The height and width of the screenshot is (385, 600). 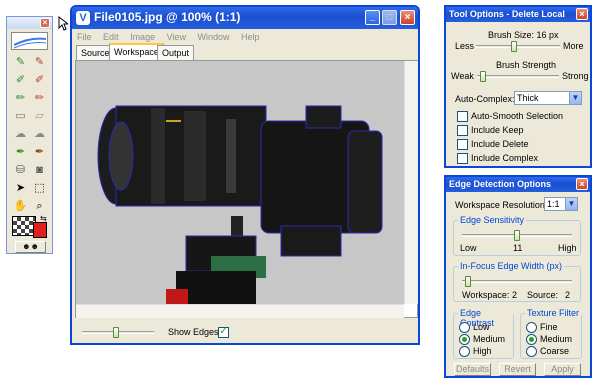 What do you see at coordinates (464, 340) in the screenshot?
I see `contrast-medium-radio` at bounding box center [464, 340].